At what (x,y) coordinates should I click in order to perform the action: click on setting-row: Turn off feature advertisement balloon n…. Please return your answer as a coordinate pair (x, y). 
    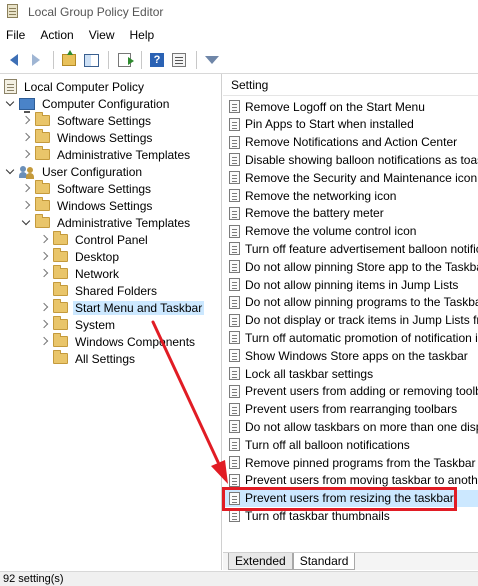
    Looking at the image, I should click on (350, 248).